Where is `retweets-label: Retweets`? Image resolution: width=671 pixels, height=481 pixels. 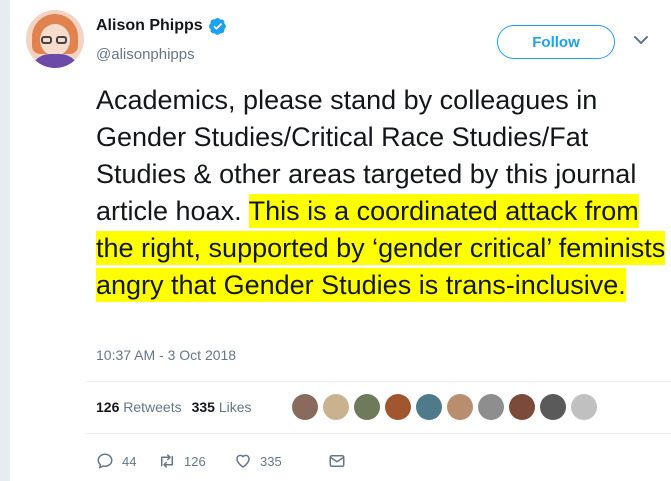
retweets-label: Retweets is located at coordinates (152, 407).